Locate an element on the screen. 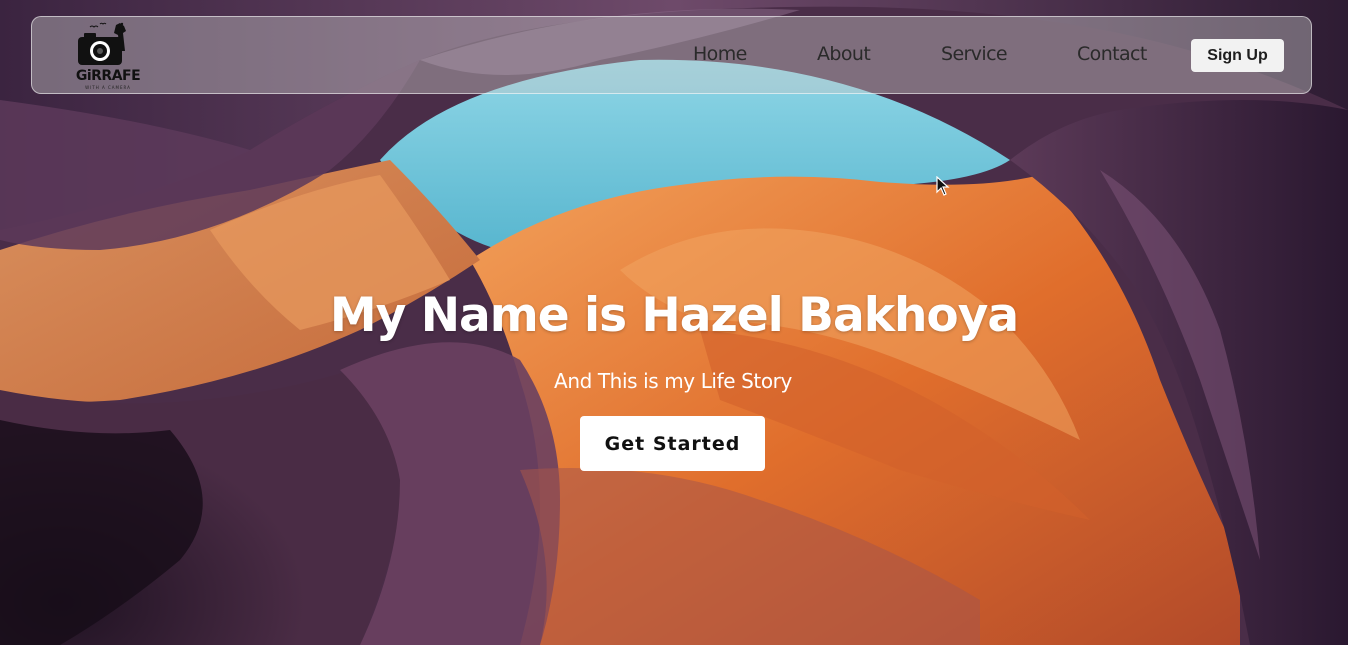 This screenshot has height=645, width=1348. nav-link-about: About is located at coordinates (844, 54).